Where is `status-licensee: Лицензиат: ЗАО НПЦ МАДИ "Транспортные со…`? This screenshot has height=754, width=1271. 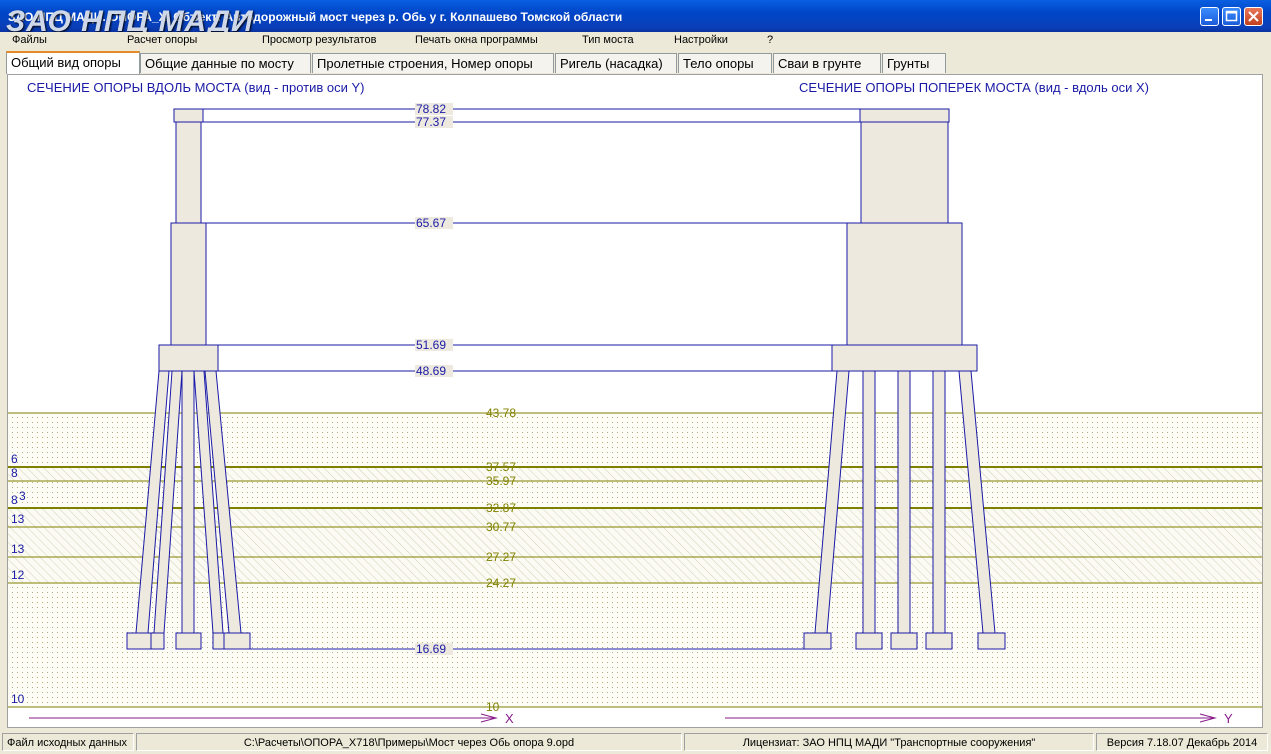 status-licensee: Лицензиат: ЗАО НПЦ МАДИ "Транспортные со… is located at coordinates (889, 742).